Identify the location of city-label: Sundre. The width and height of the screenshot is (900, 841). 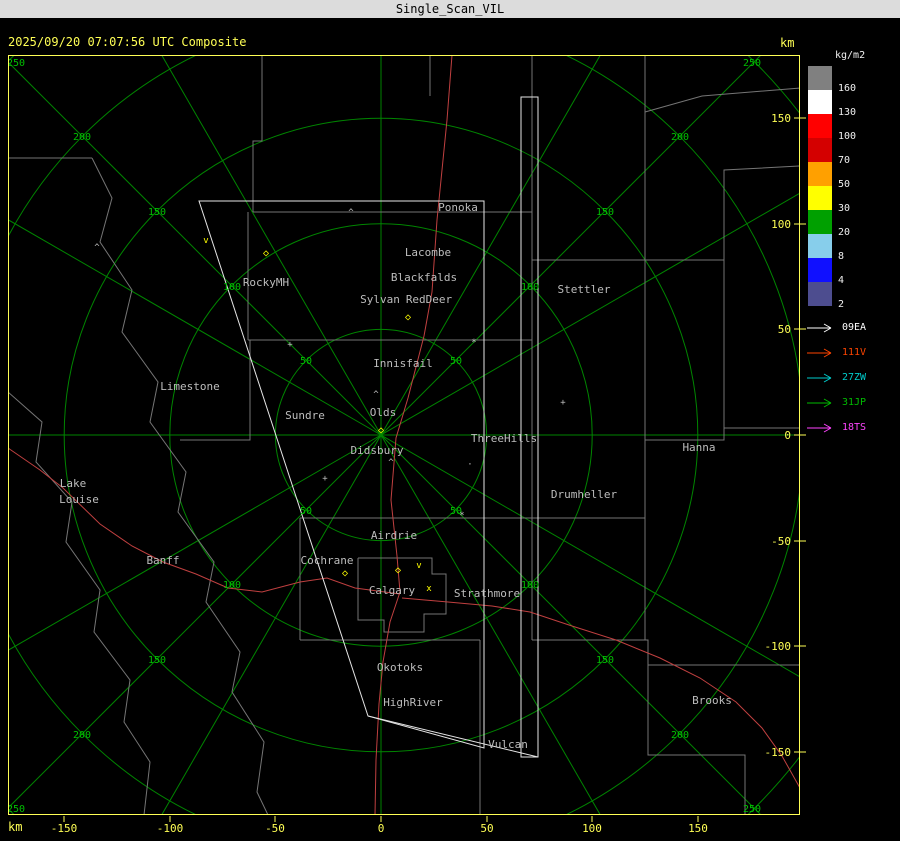
(305, 415).